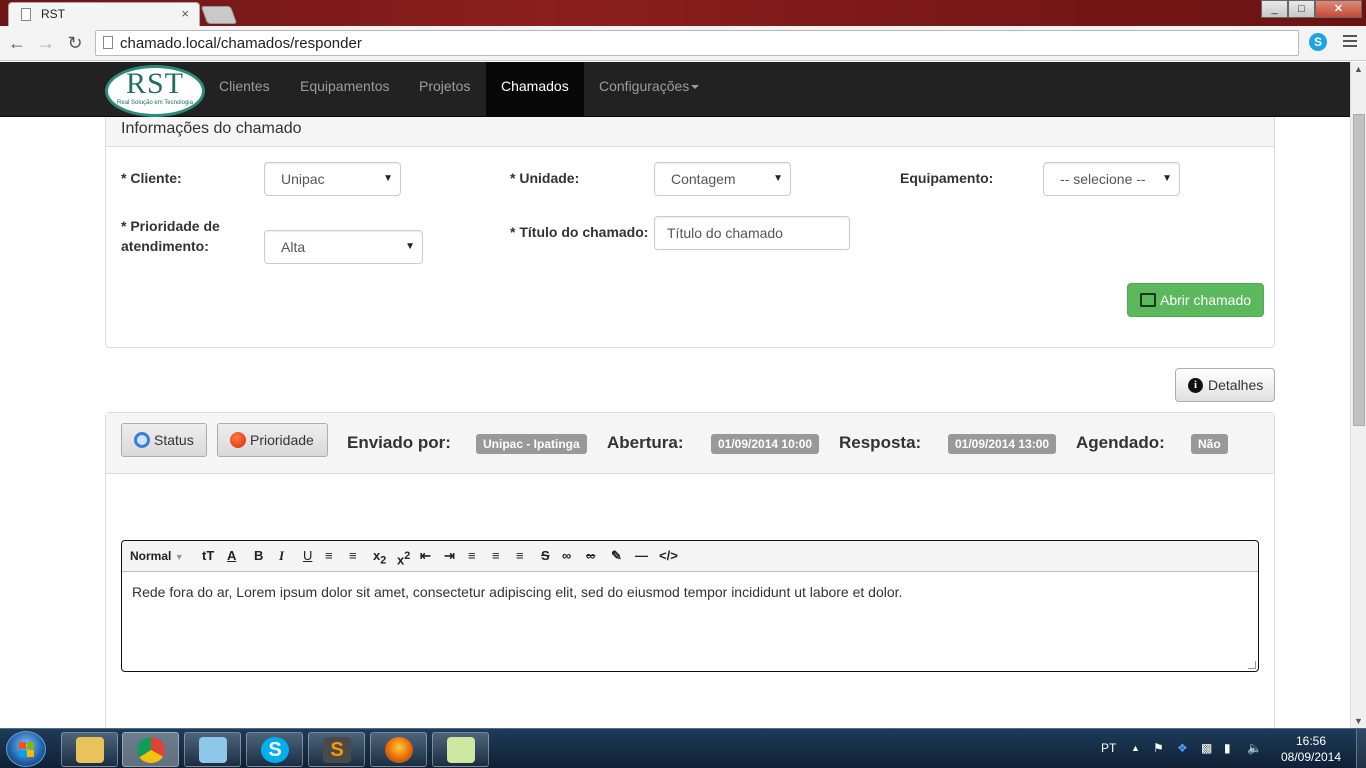  What do you see at coordinates (449, 556) in the screenshot?
I see `indent-icon: ⇥` at bounding box center [449, 556].